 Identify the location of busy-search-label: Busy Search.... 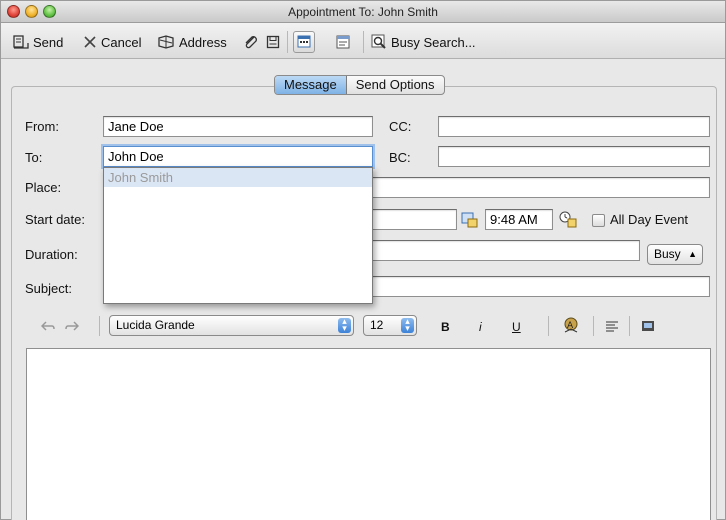
(433, 42).